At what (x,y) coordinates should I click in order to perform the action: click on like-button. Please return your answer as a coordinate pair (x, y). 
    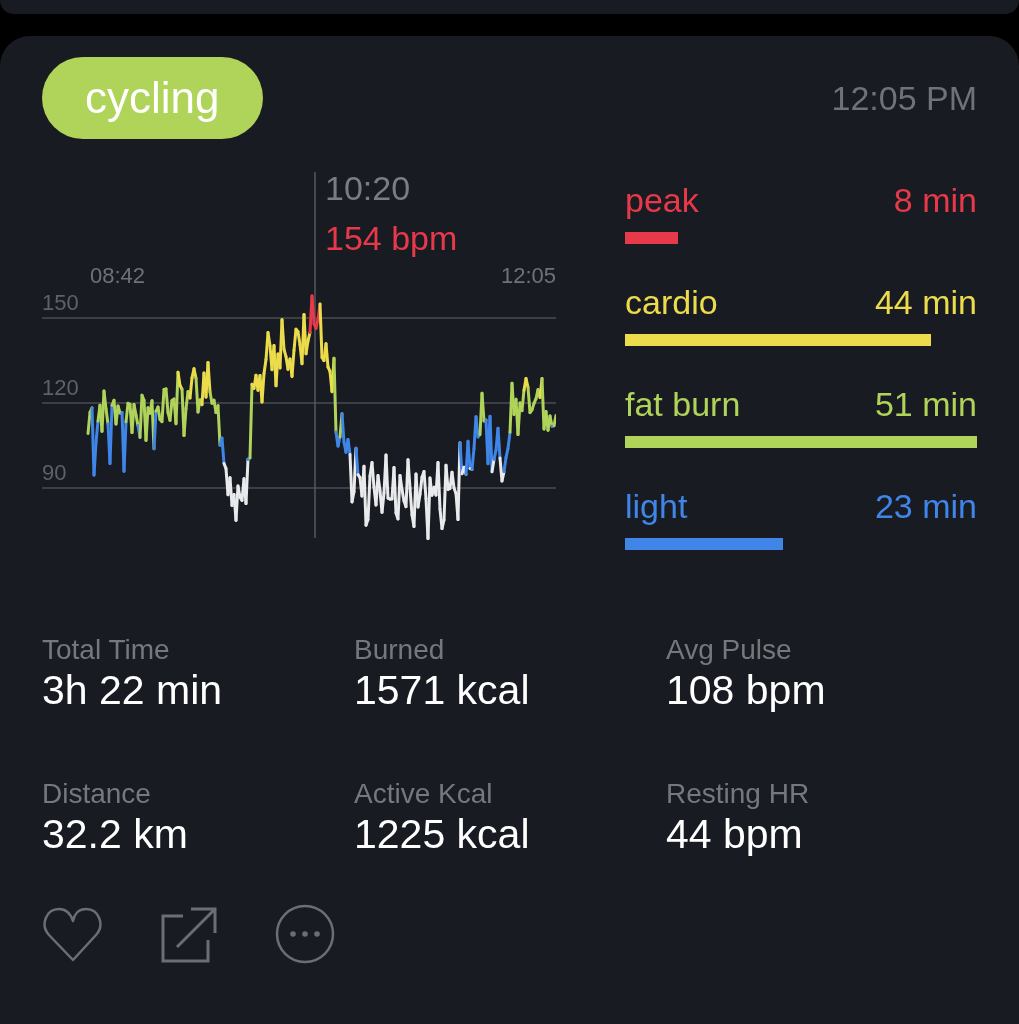
    Looking at the image, I should click on (73, 934).